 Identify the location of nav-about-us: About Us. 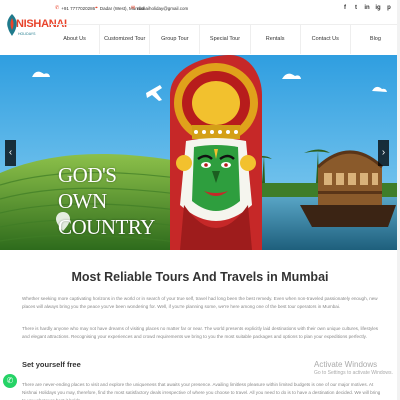
(74, 39).